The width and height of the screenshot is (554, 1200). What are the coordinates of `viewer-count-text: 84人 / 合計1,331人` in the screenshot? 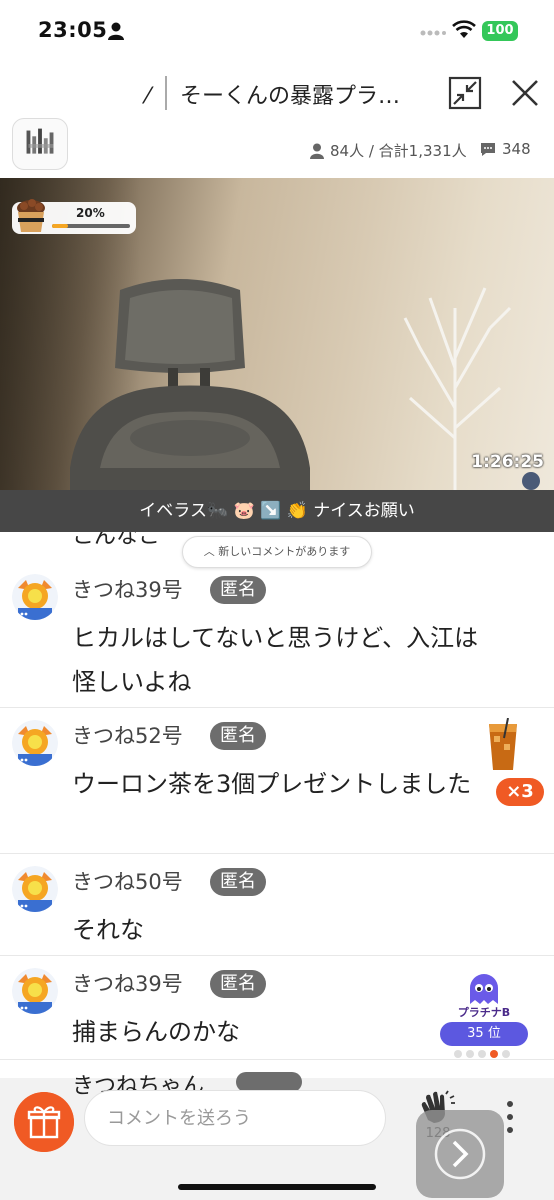 It's located at (398, 151).